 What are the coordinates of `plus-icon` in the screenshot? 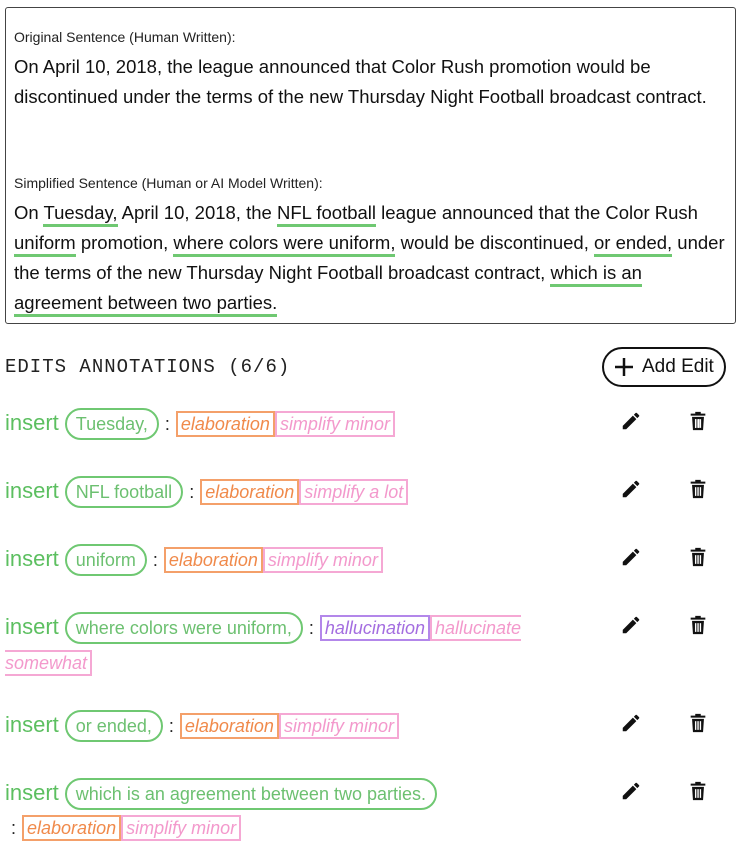 It's located at (624, 367).